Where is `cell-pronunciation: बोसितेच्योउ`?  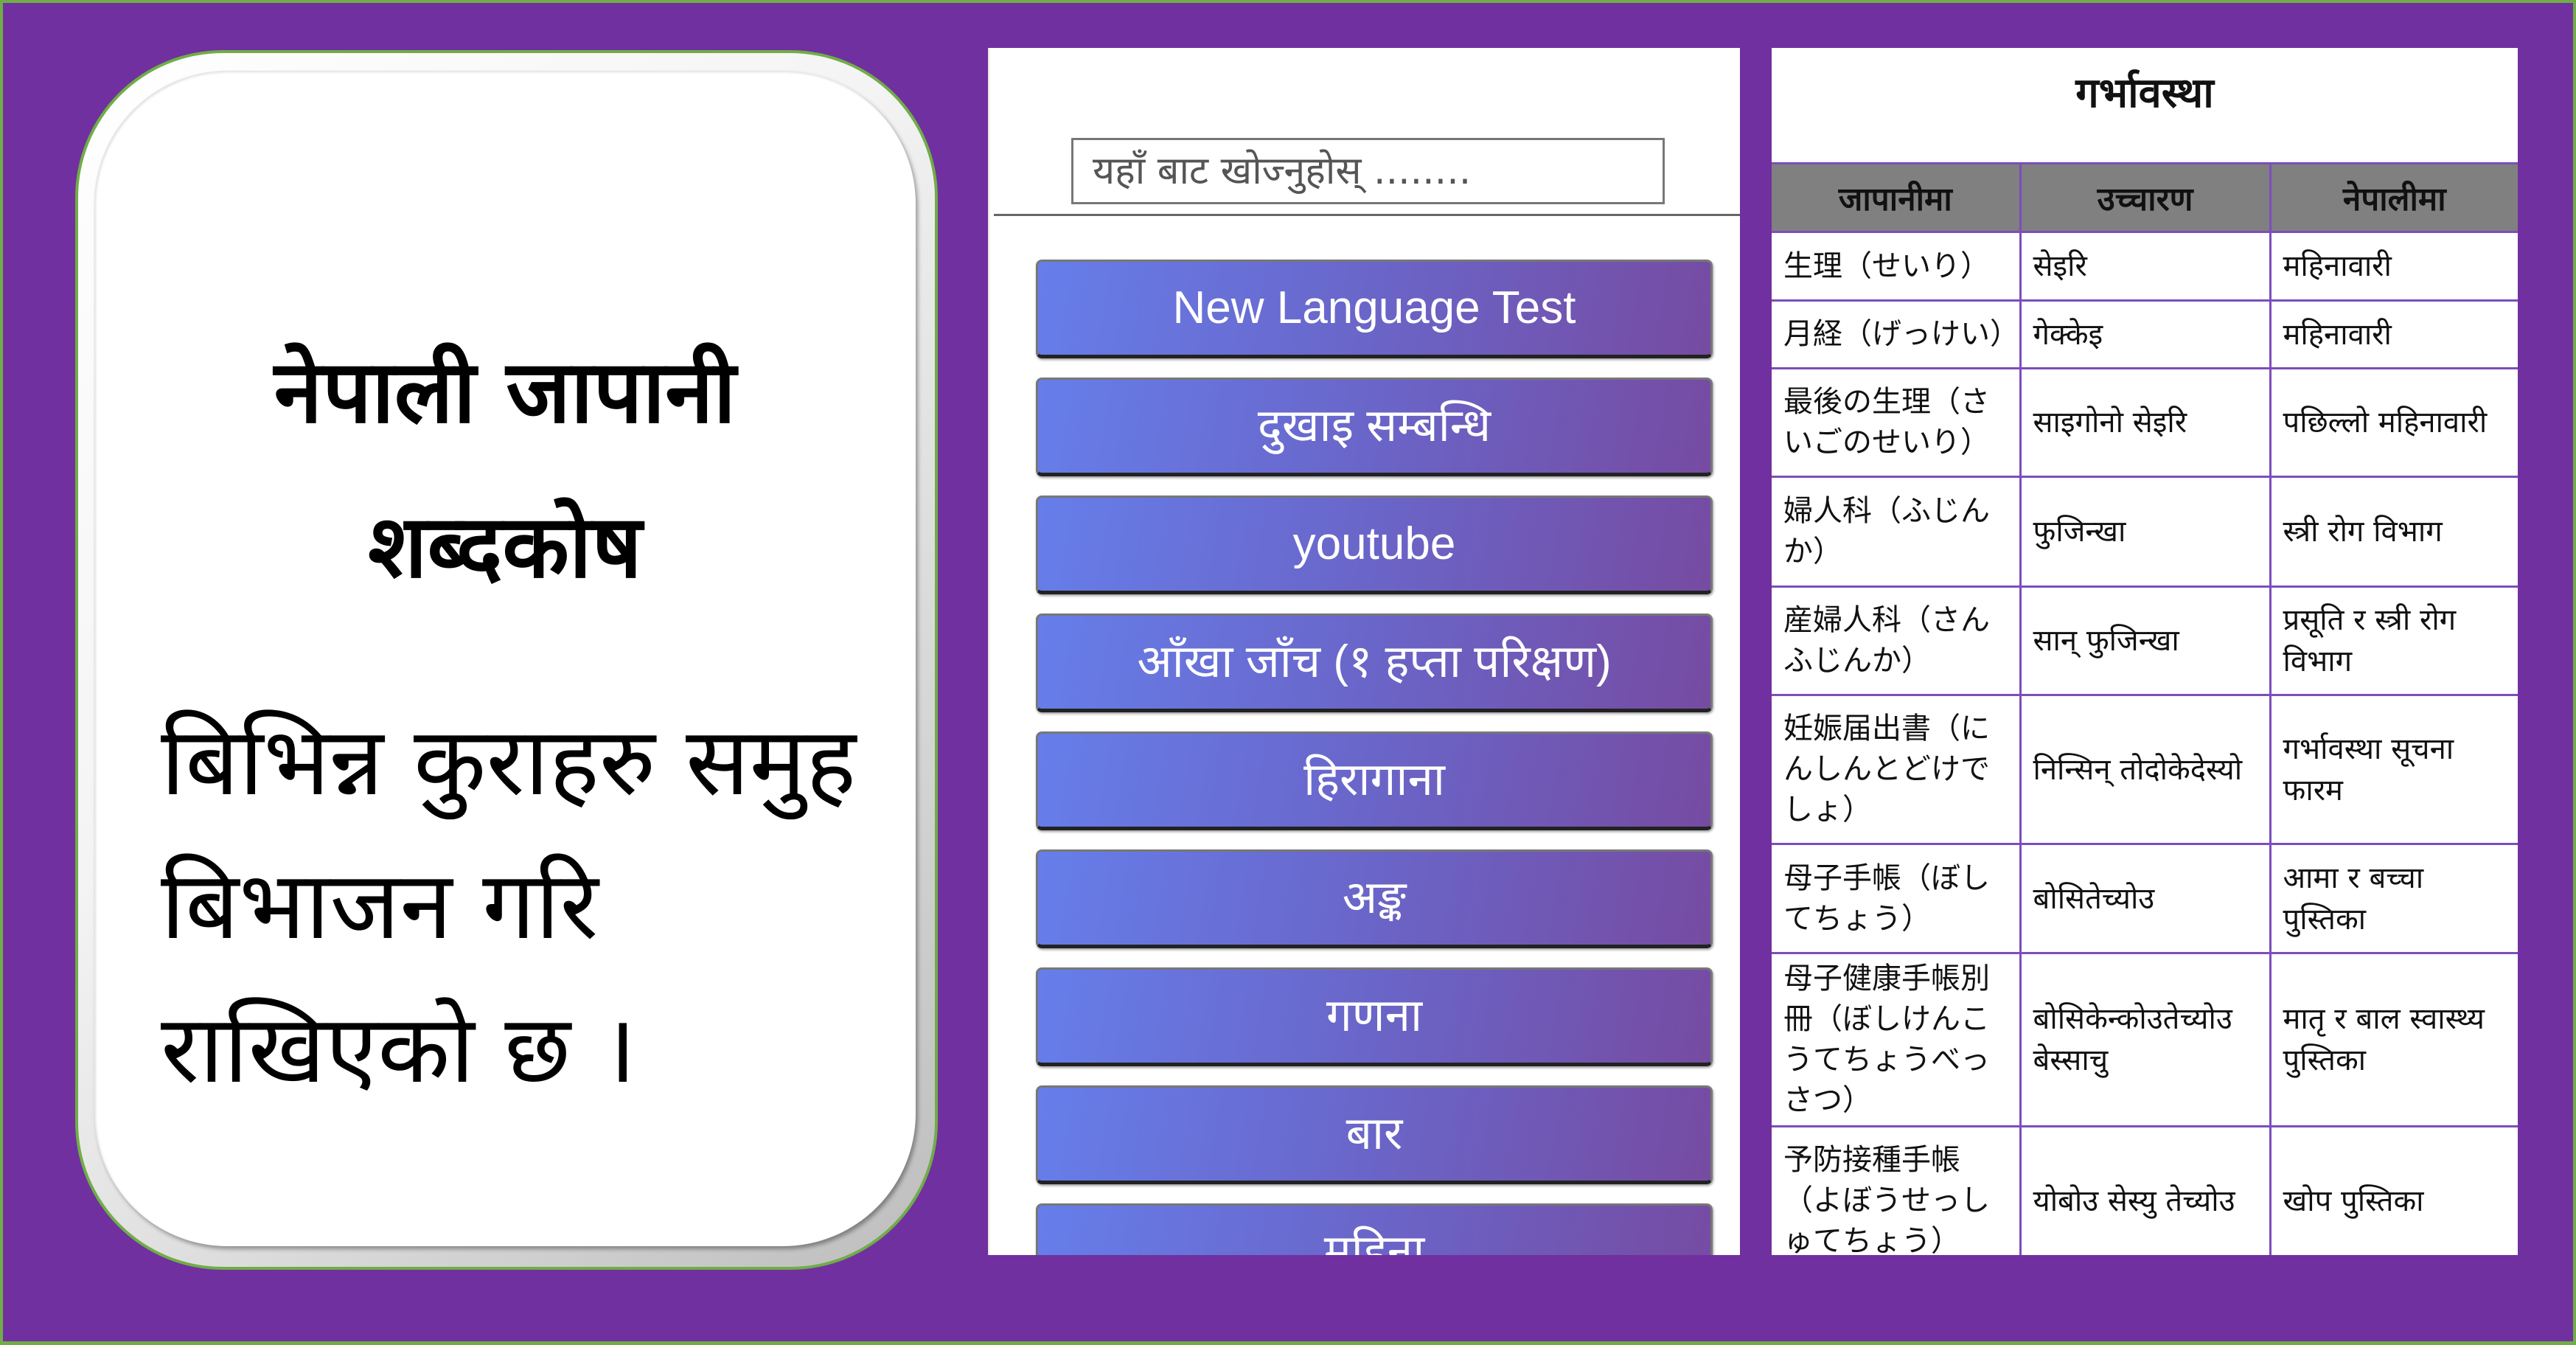
cell-pronunciation: बोसितेच्योउ is located at coordinates (2145, 898).